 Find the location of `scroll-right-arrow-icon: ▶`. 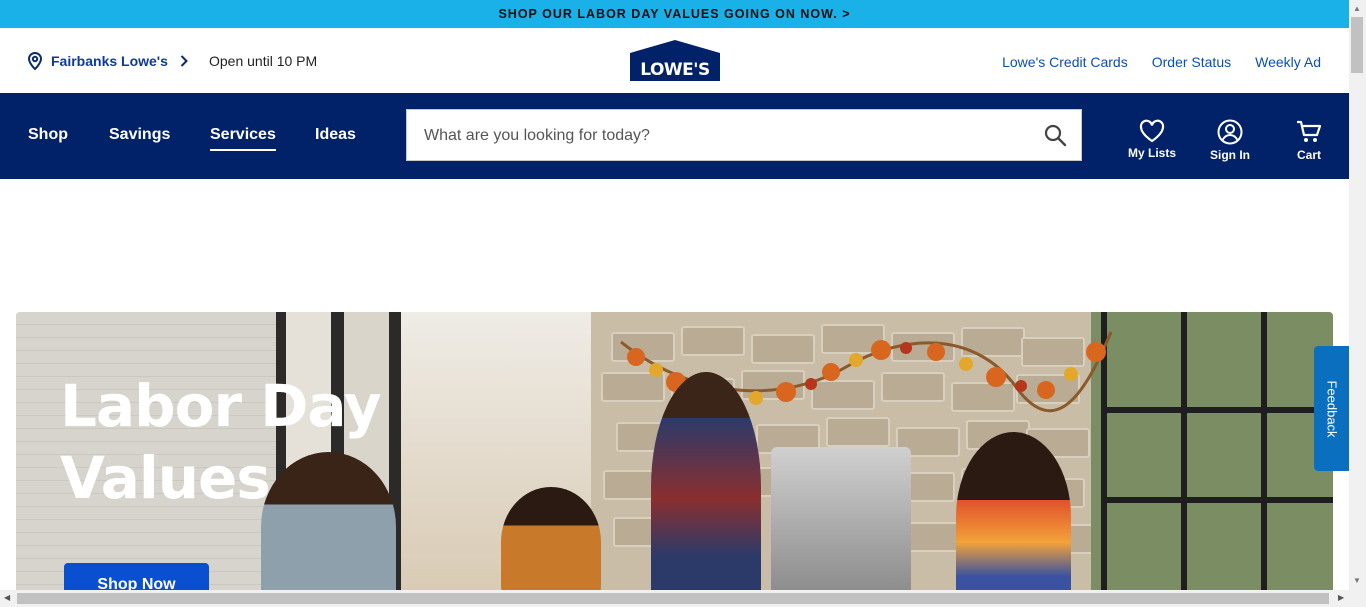

scroll-right-arrow-icon: ▶ is located at coordinates (1341, 597).